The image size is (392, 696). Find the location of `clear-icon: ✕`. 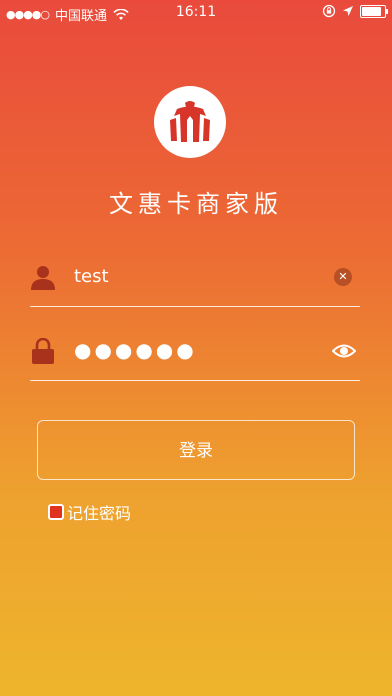

clear-icon: ✕ is located at coordinates (343, 277).